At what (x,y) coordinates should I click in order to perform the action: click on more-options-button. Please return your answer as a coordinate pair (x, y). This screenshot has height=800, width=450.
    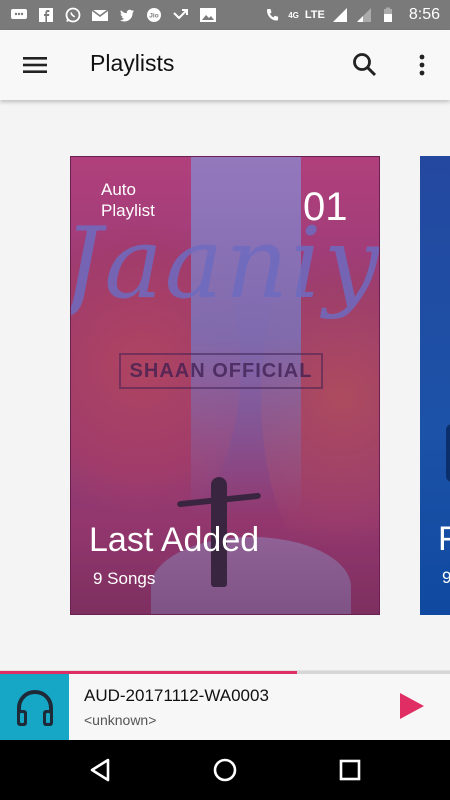
    Looking at the image, I should click on (422, 65).